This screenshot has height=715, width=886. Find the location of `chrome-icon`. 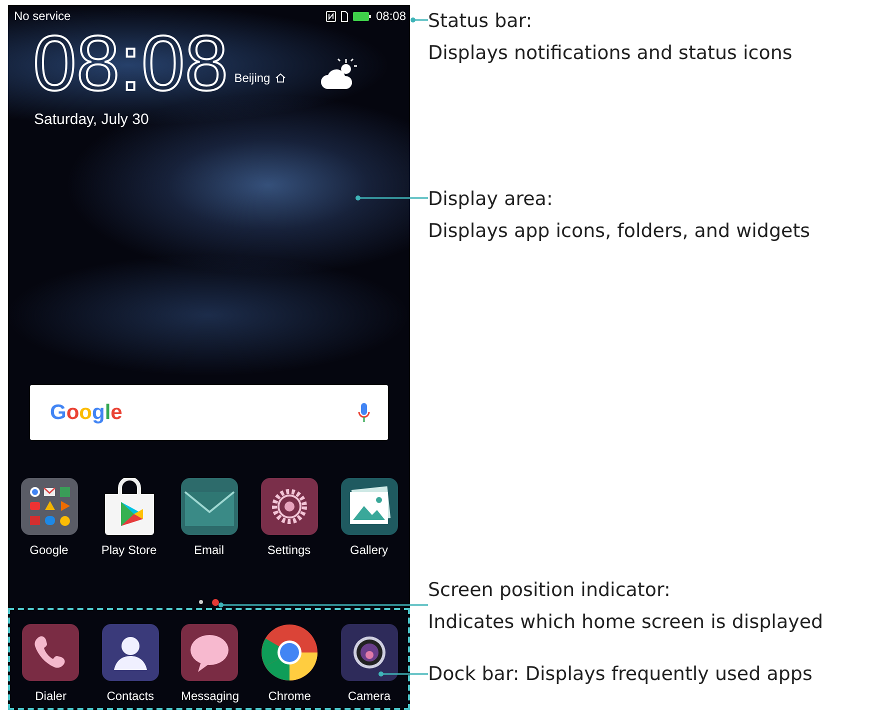

chrome-icon is located at coordinates (289, 652).